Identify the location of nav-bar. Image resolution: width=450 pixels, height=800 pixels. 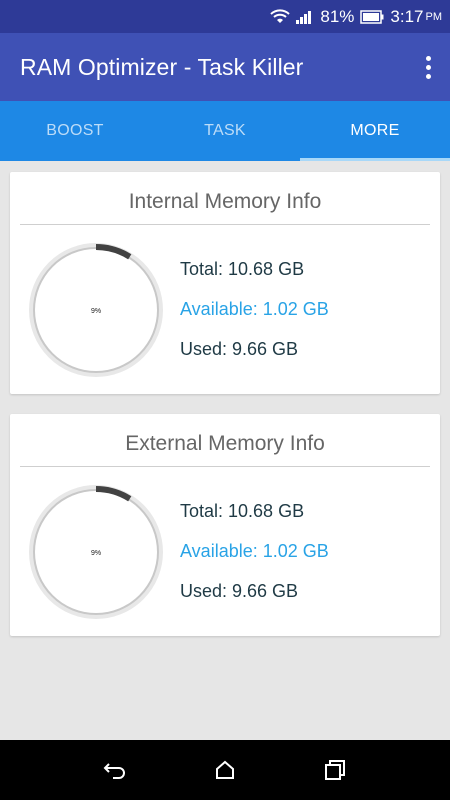
(225, 770).